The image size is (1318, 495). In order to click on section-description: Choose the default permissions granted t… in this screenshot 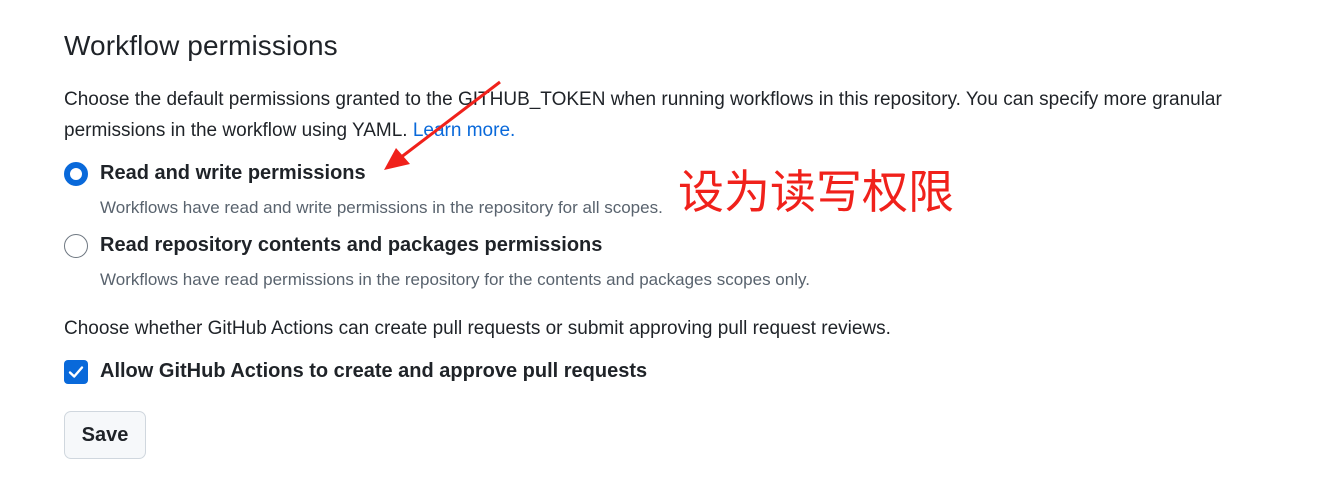, I will do `click(644, 115)`.